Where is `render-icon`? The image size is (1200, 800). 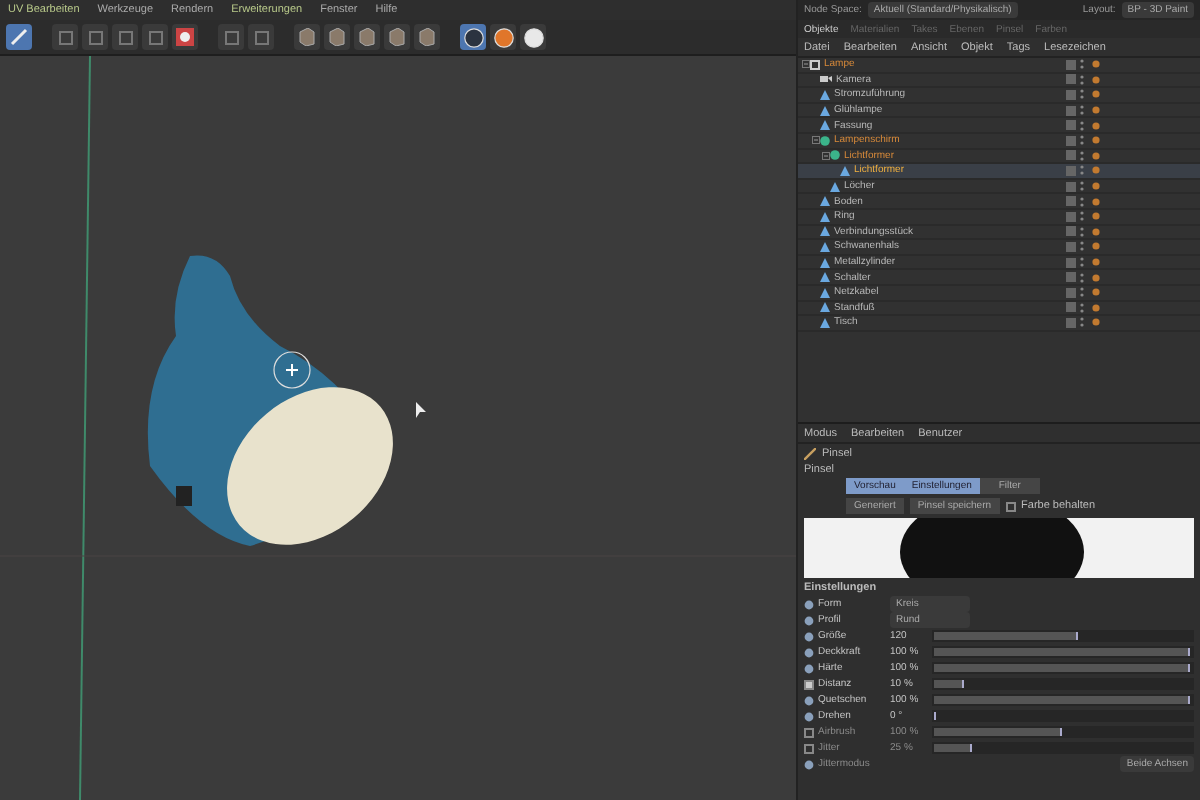 render-icon is located at coordinates (185, 37).